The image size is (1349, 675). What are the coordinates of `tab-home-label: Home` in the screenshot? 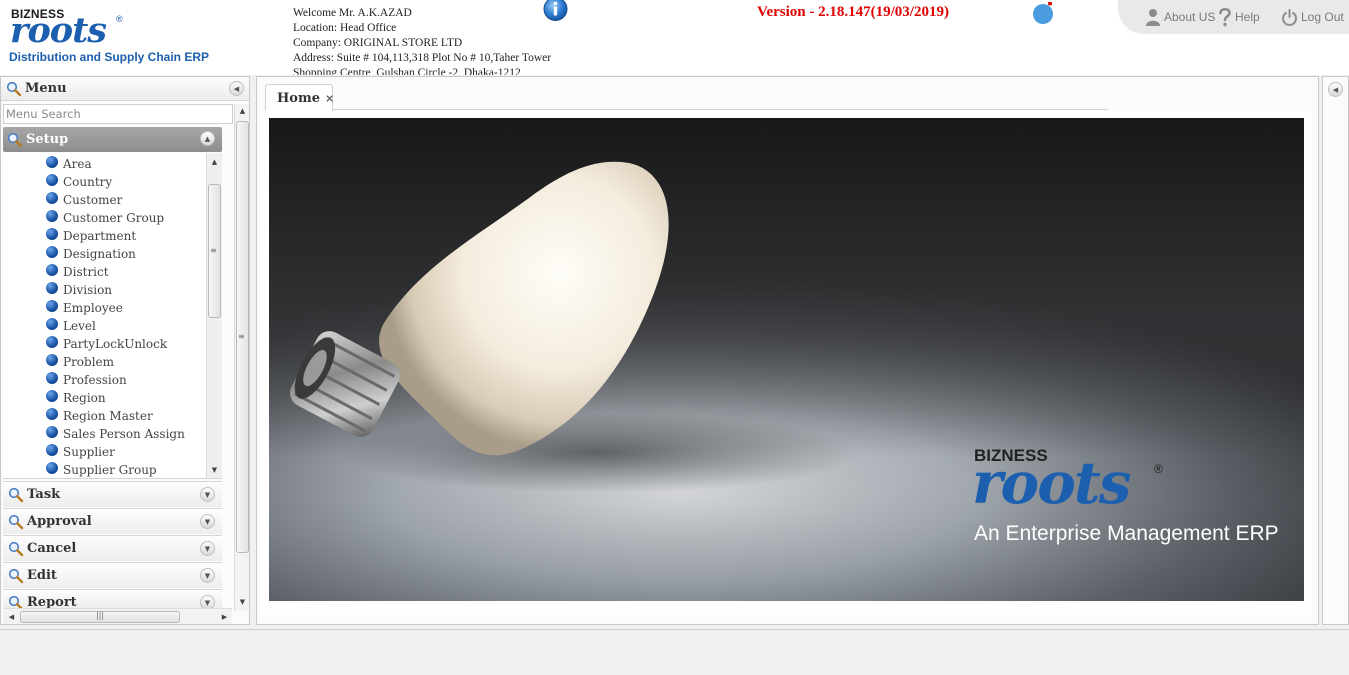 It's located at (298, 98).